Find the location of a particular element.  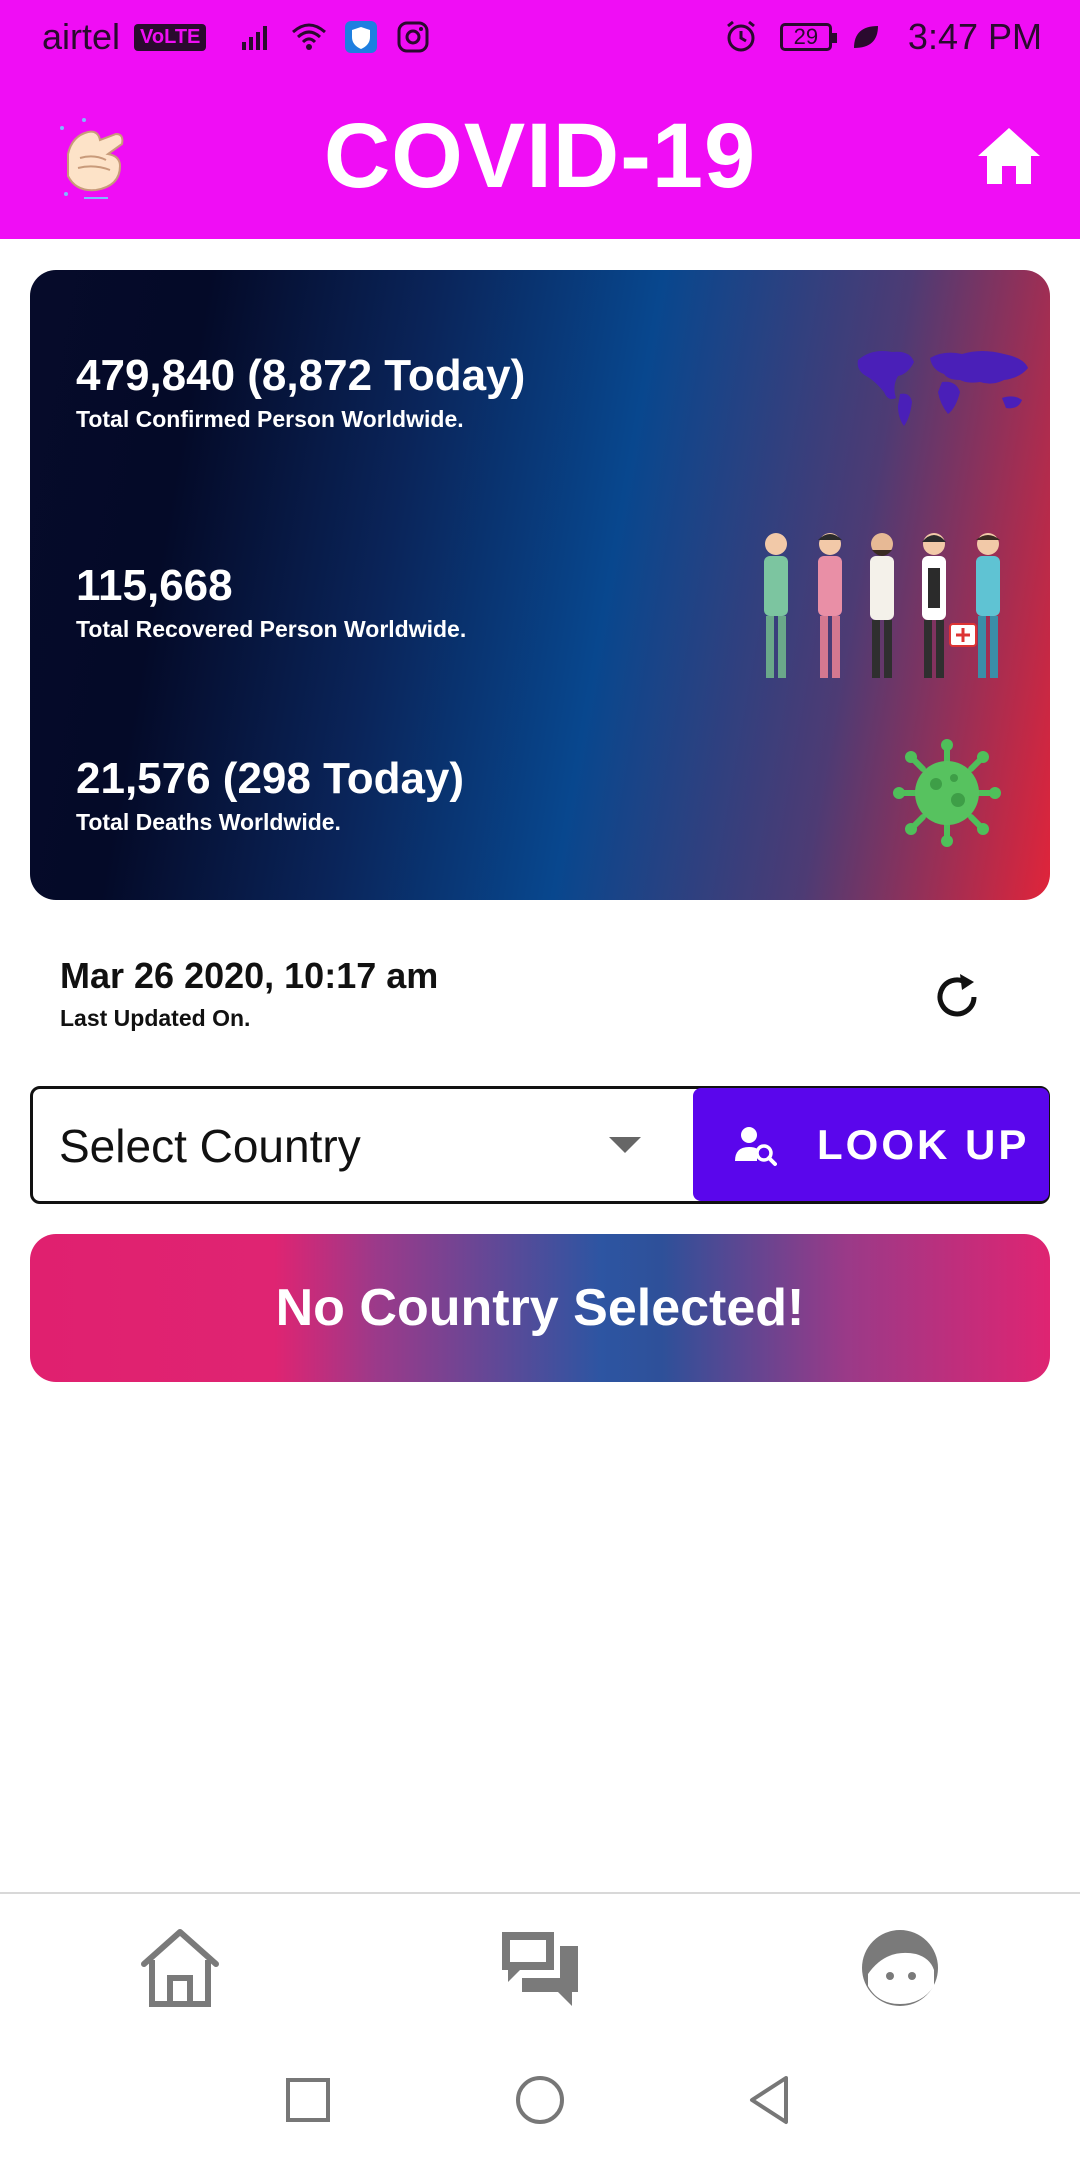

world-map-icon is located at coordinates (942, 388).